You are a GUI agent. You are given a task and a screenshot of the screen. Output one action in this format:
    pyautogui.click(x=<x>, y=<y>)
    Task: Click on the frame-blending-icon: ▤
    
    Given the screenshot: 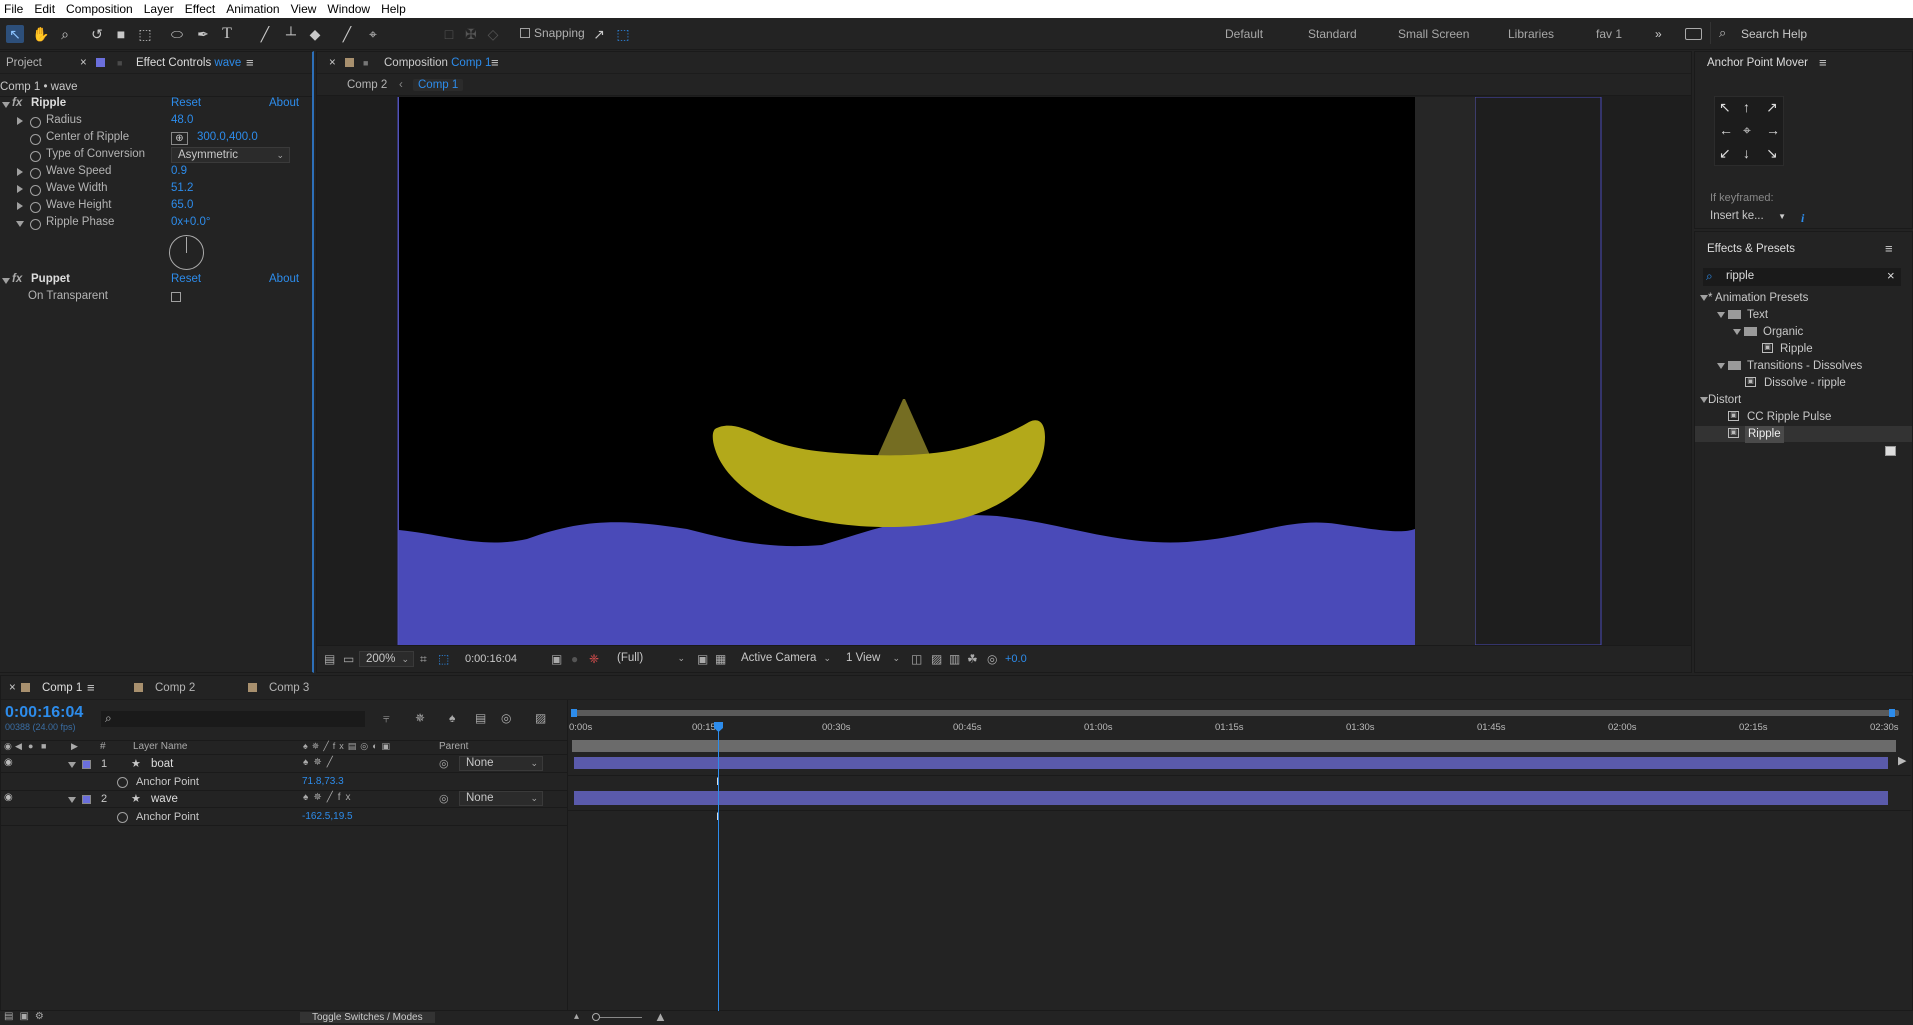 What is the action you would take?
    pyautogui.click(x=480, y=718)
    